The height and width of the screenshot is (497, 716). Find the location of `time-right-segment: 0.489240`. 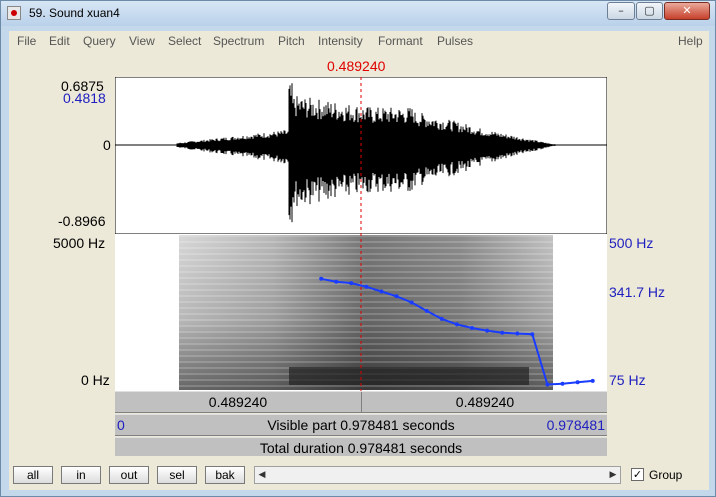

time-right-segment: 0.489240 is located at coordinates (484, 402).